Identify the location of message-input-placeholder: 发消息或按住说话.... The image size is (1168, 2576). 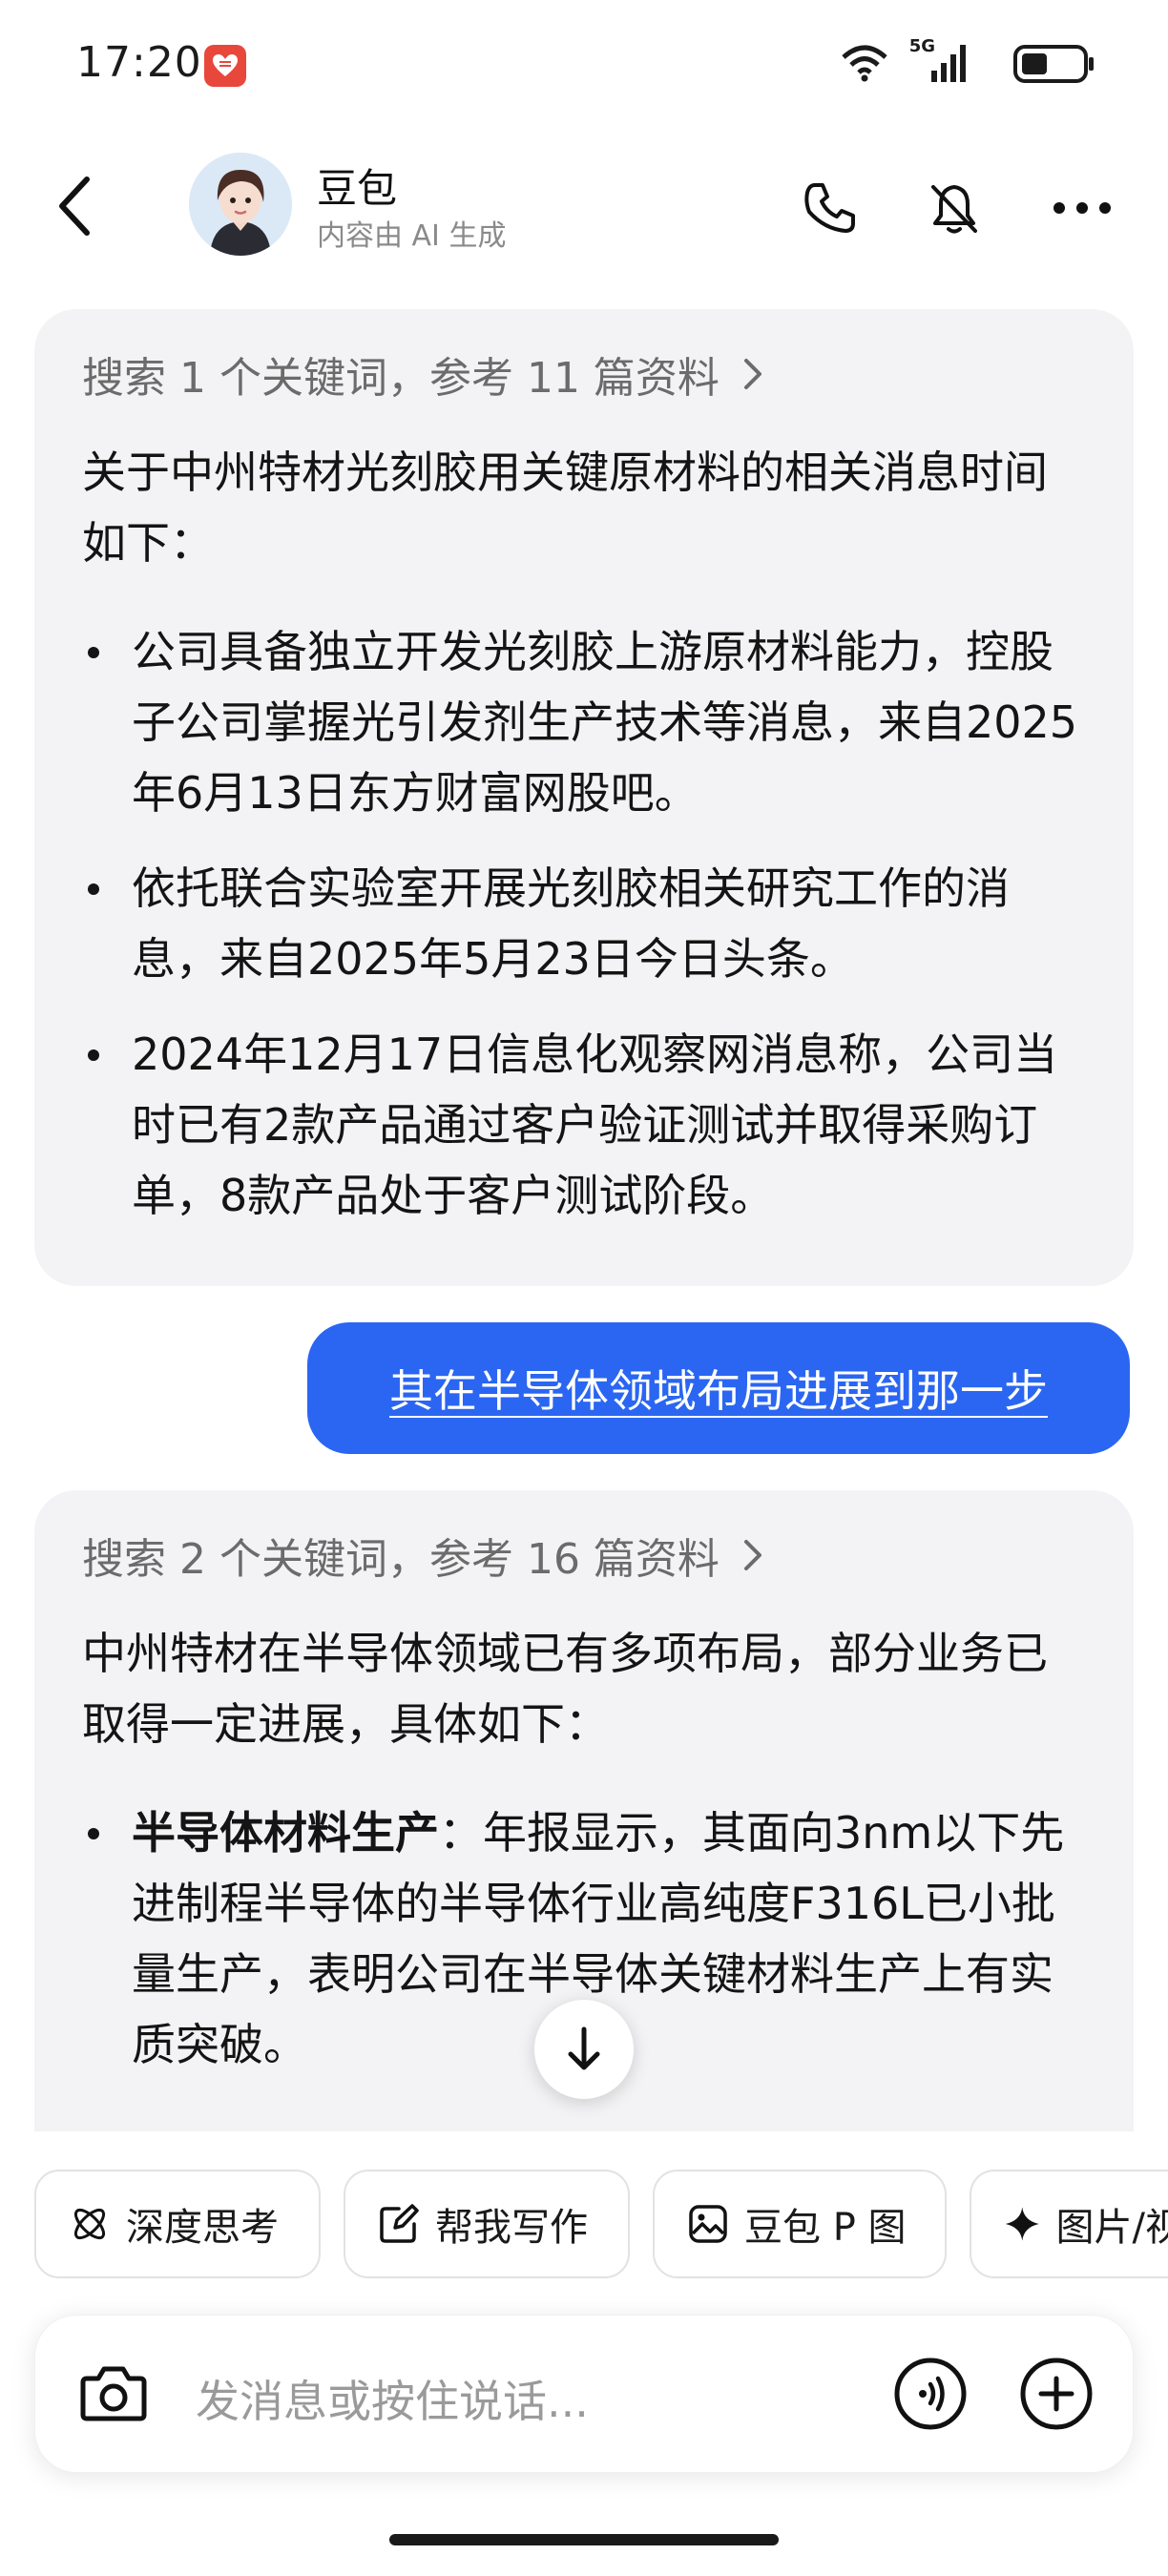
(392, 2398).